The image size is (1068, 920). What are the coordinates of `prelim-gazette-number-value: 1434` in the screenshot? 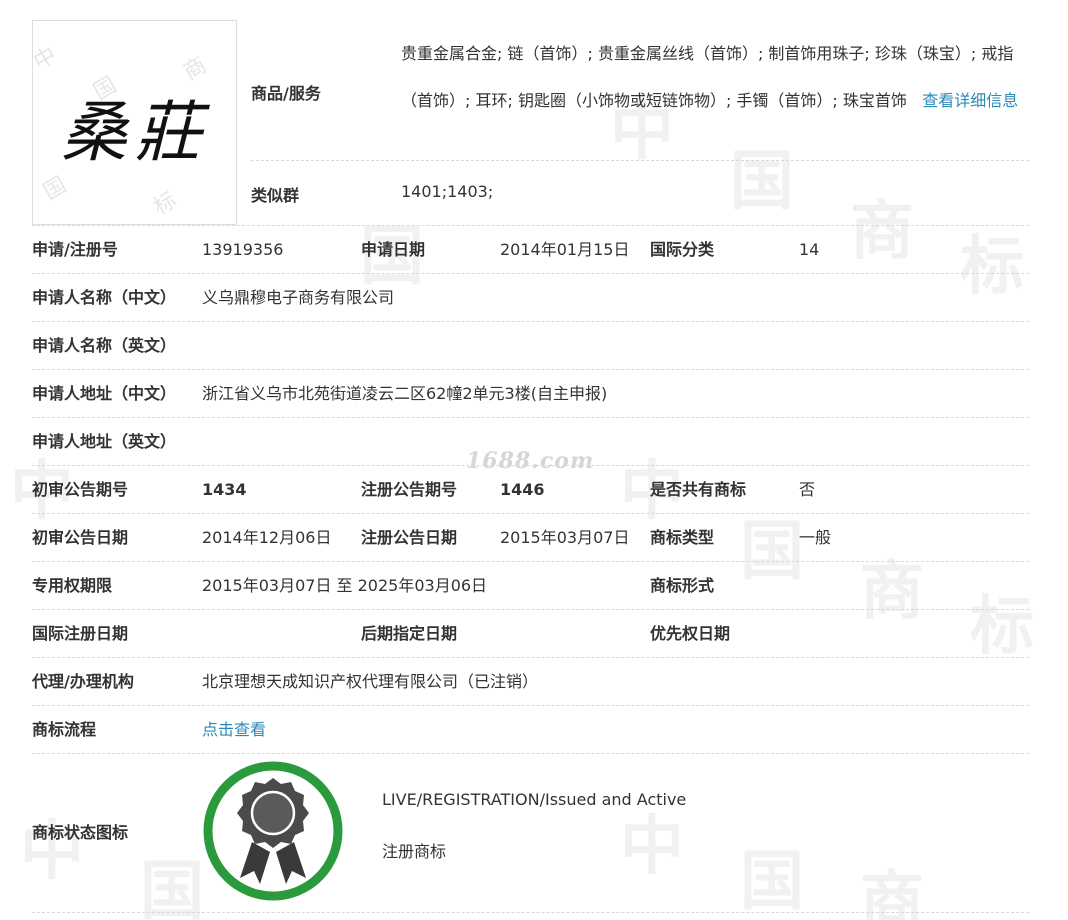 It's located at (224, 489).